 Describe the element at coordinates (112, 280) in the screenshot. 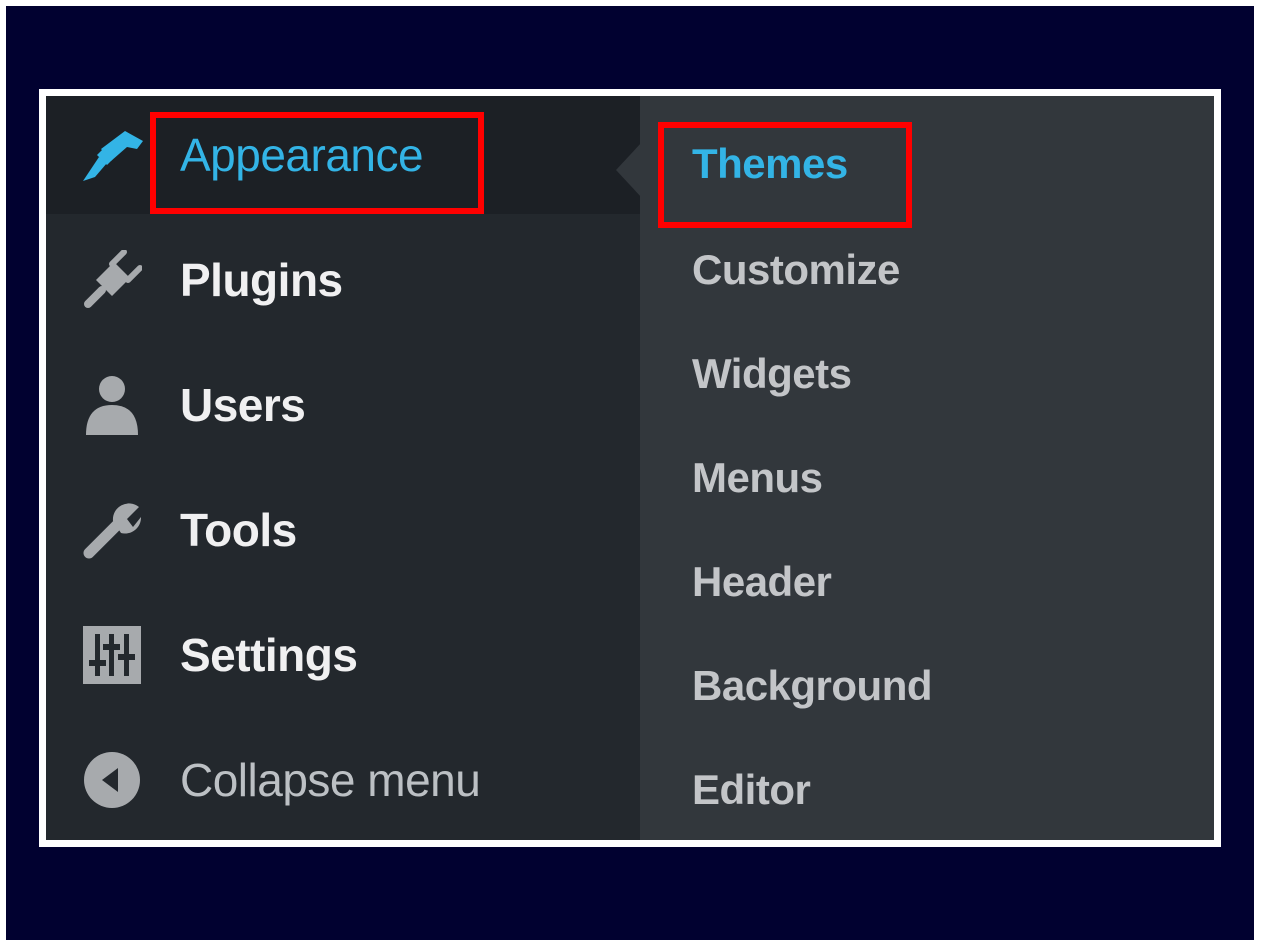

I see `plug-icon` at that location.